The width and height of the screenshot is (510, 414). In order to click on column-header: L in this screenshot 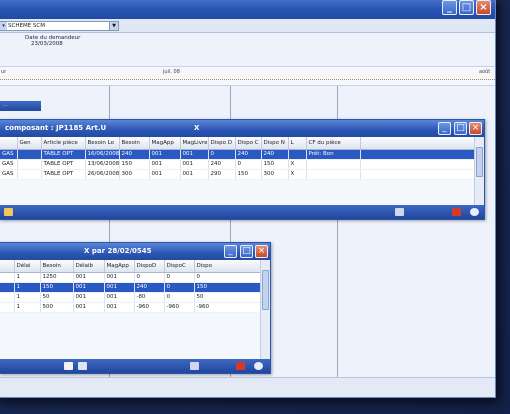, I will do `click(297, 143)`.